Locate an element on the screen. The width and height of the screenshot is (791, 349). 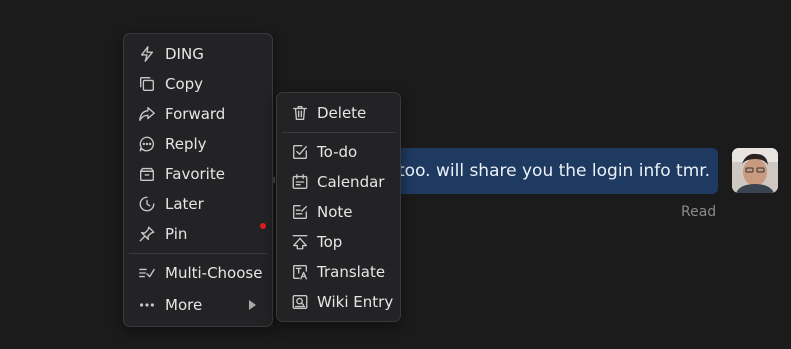
menu-item-label: Copy is located at coordinates (184, 84).